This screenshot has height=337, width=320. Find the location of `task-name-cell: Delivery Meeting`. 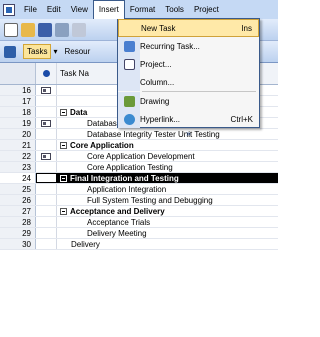

task-name-cell: Delivery Meeting is located at coordinates (167, 233).